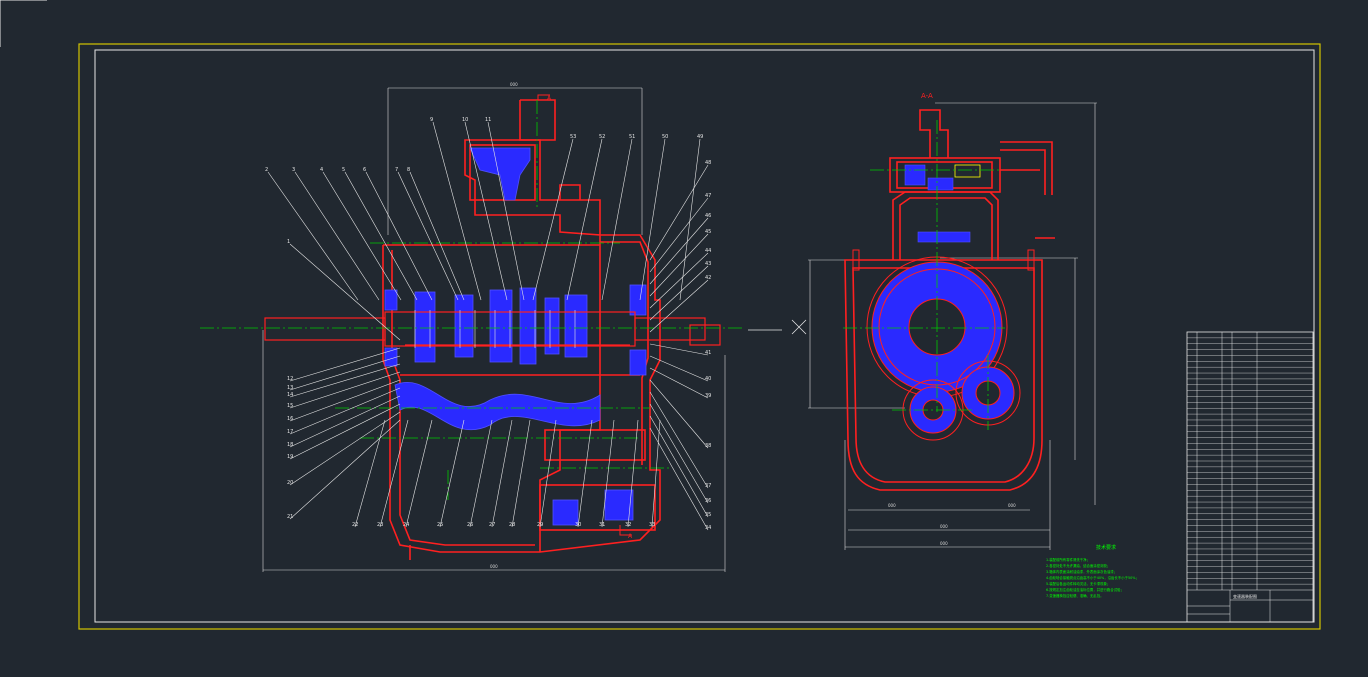 The image size is (1368, 677). Describe the element at coordinates (288, 242) in the screenshot. I see `part-number-label: 1` at that location.